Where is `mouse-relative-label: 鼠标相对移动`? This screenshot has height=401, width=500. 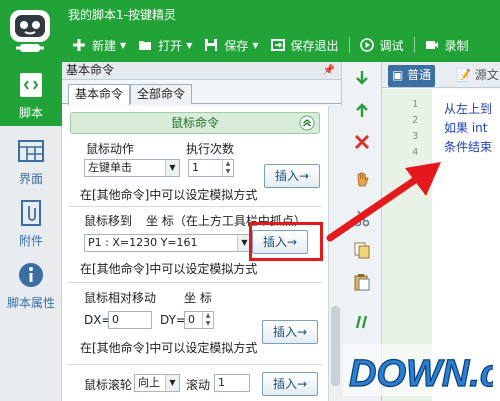 mouse-relative-label: 鼠标相对移动 is located at coordinates (120, 298).